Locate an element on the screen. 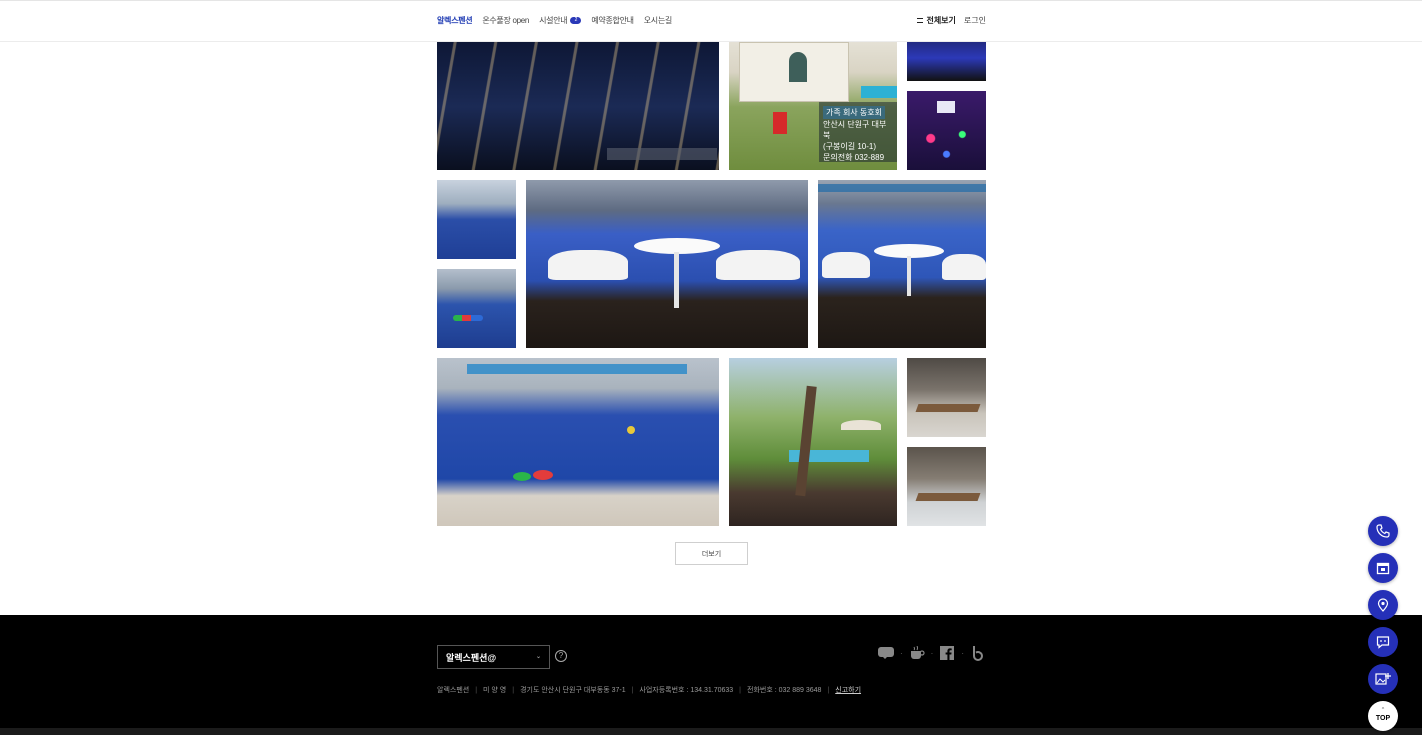 The width and height of the screenshot is (1422, 735). nav-item-label: 오시는길 is located at coordinates (658, 20).